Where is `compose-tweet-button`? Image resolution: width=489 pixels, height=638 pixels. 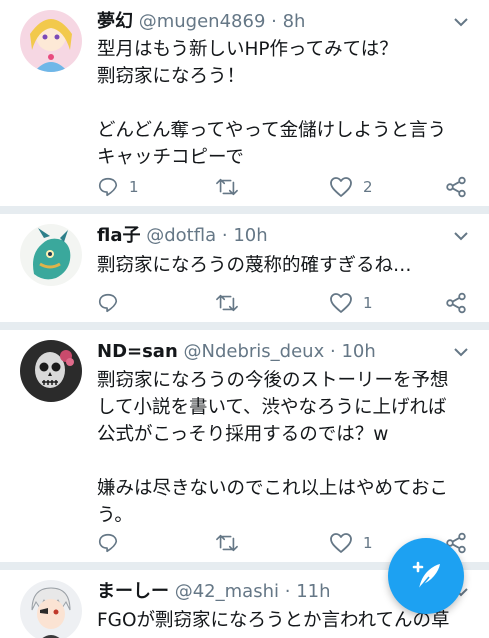 compose-tweet-button is located at coordinates (426, 576).